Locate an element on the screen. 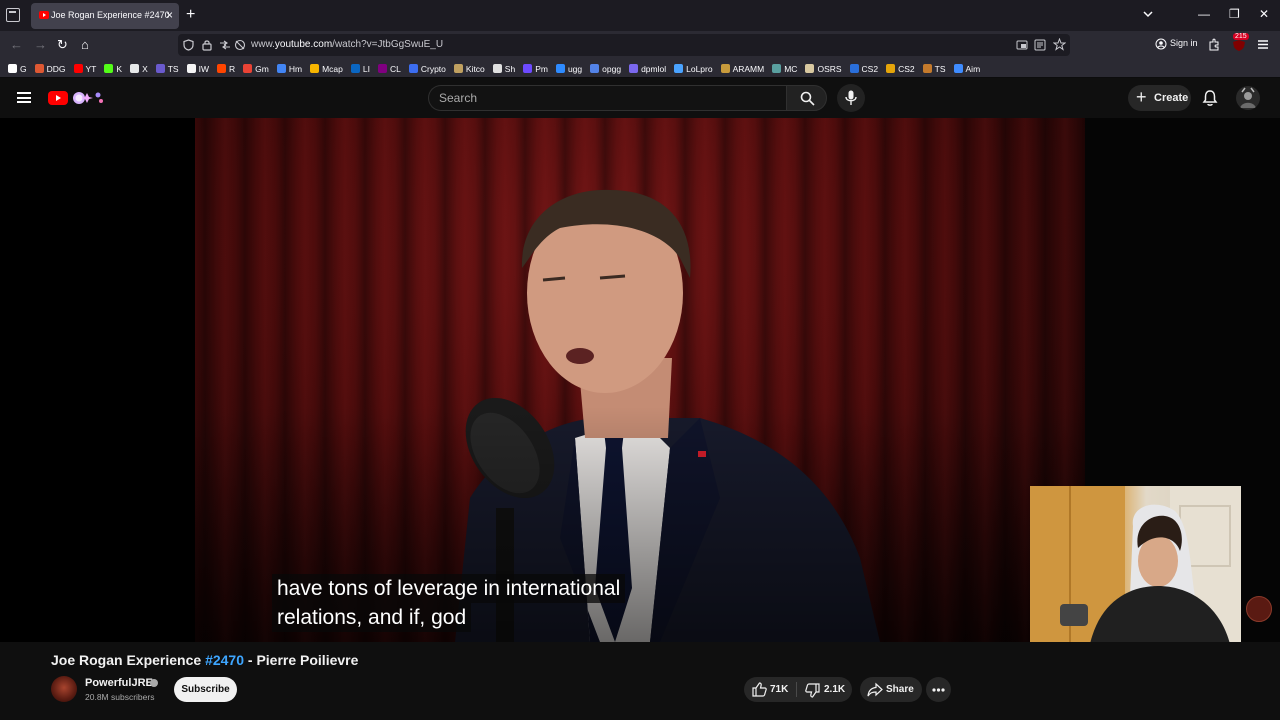 The height and width of the screenshot is (720, 1280). title-hashtag-link: #2470 is located at coordinates (224, 660).